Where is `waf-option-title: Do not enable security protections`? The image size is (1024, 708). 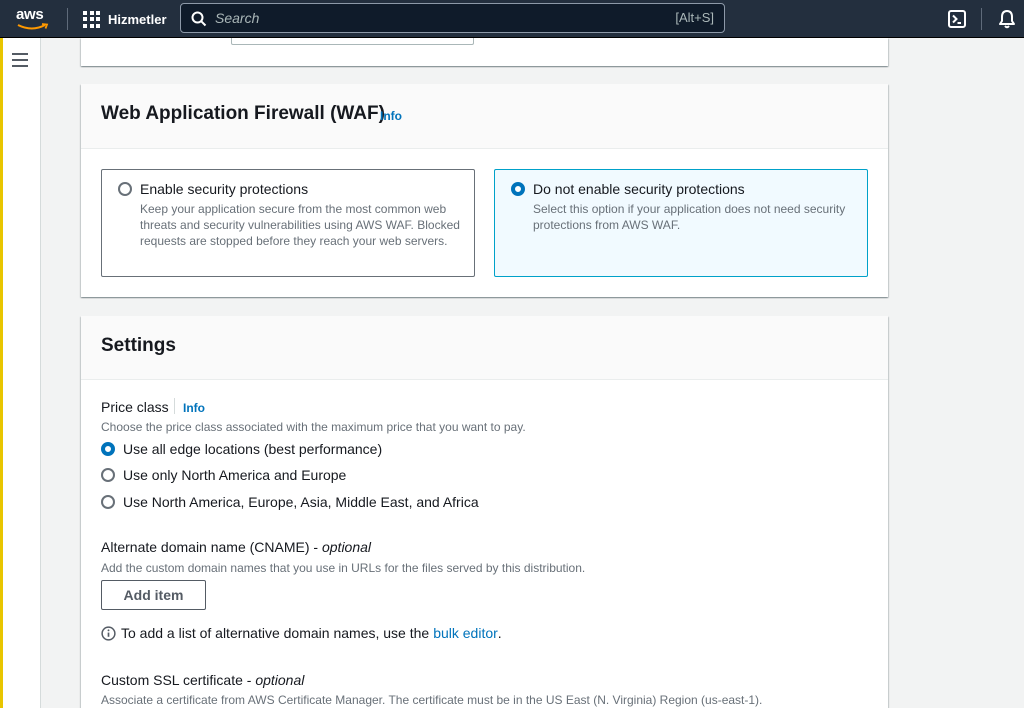
waf-option-title: Do not enable security protections is located at coordinates (639, 189).